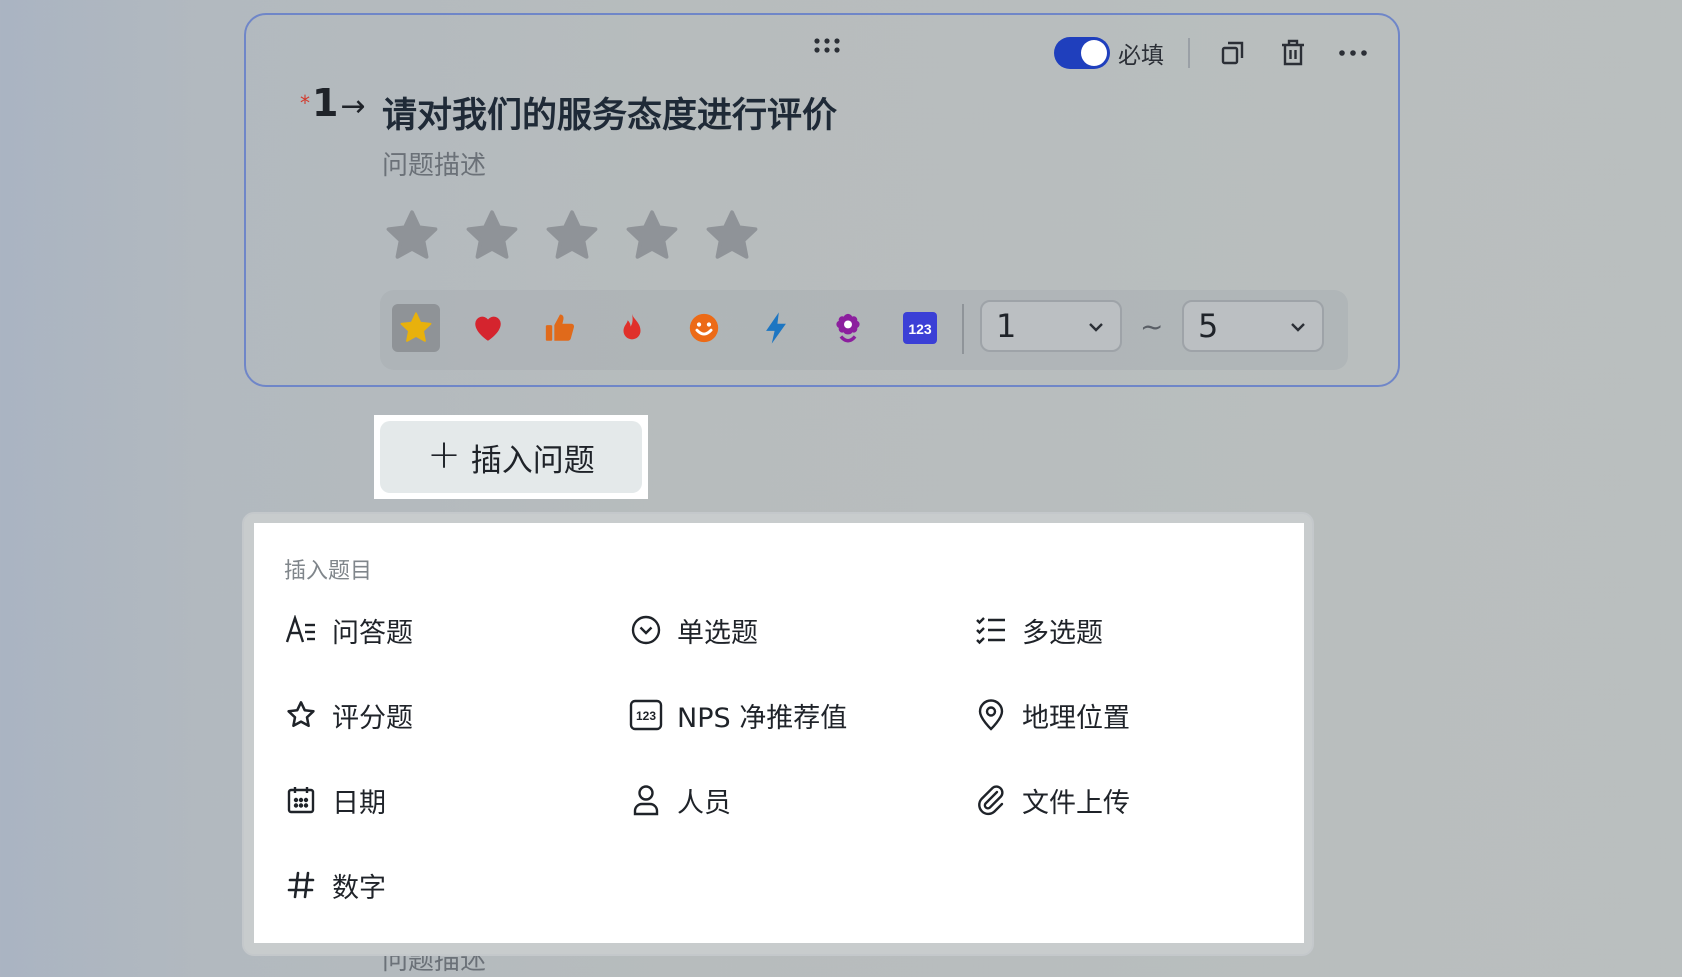 The height and width of the screenshot is (977, 1682). I want to click on menu-item-person: 人员, so click(680, 800).